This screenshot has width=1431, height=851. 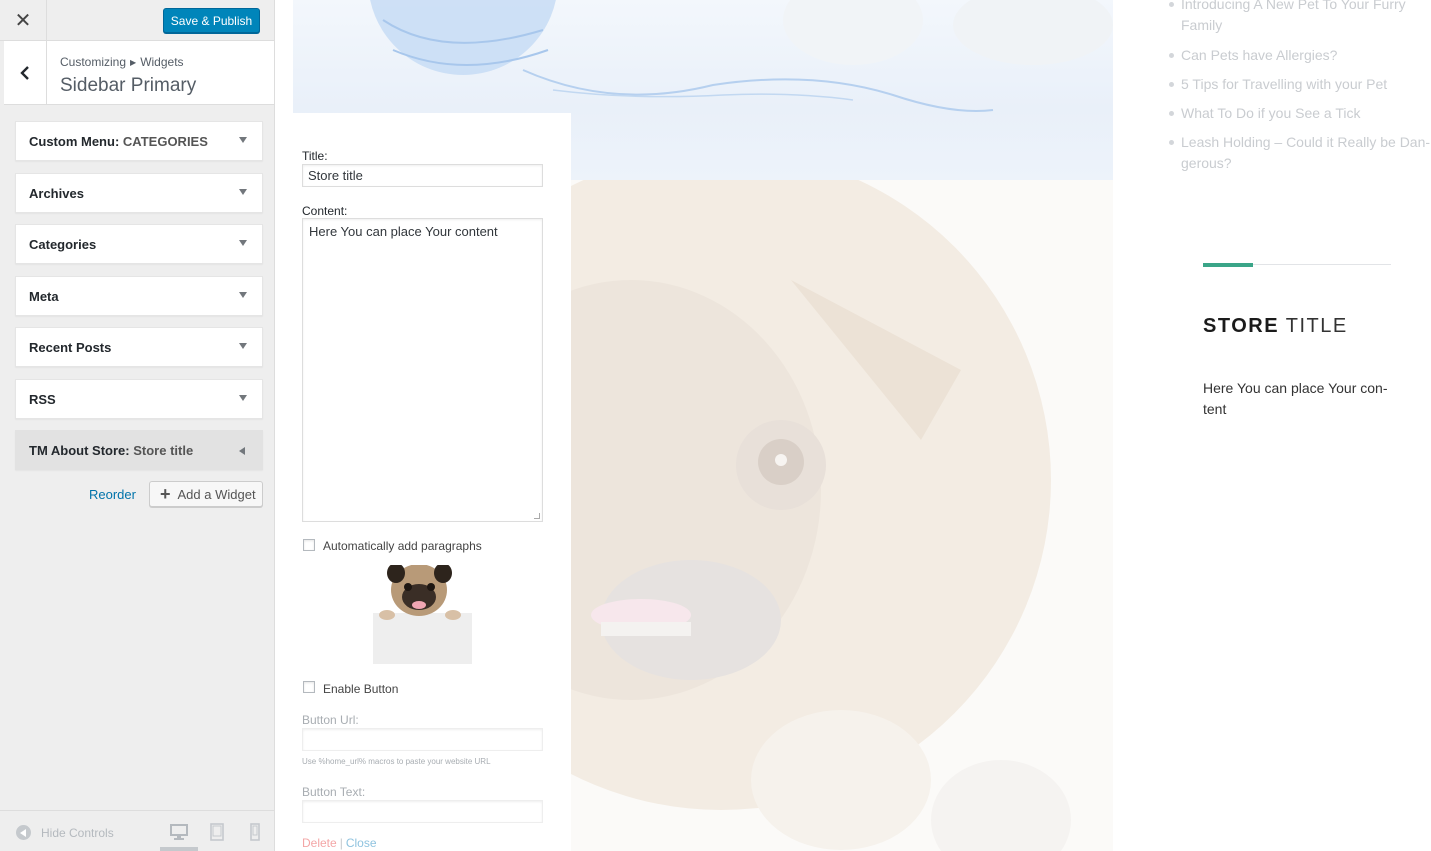 I want to click on auto-paragraphs-checkbox, so click(x=309, y=545).